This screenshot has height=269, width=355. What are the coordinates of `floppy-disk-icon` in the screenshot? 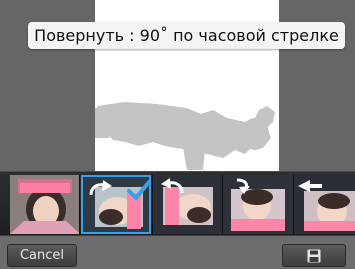 It's located at (314, 255).